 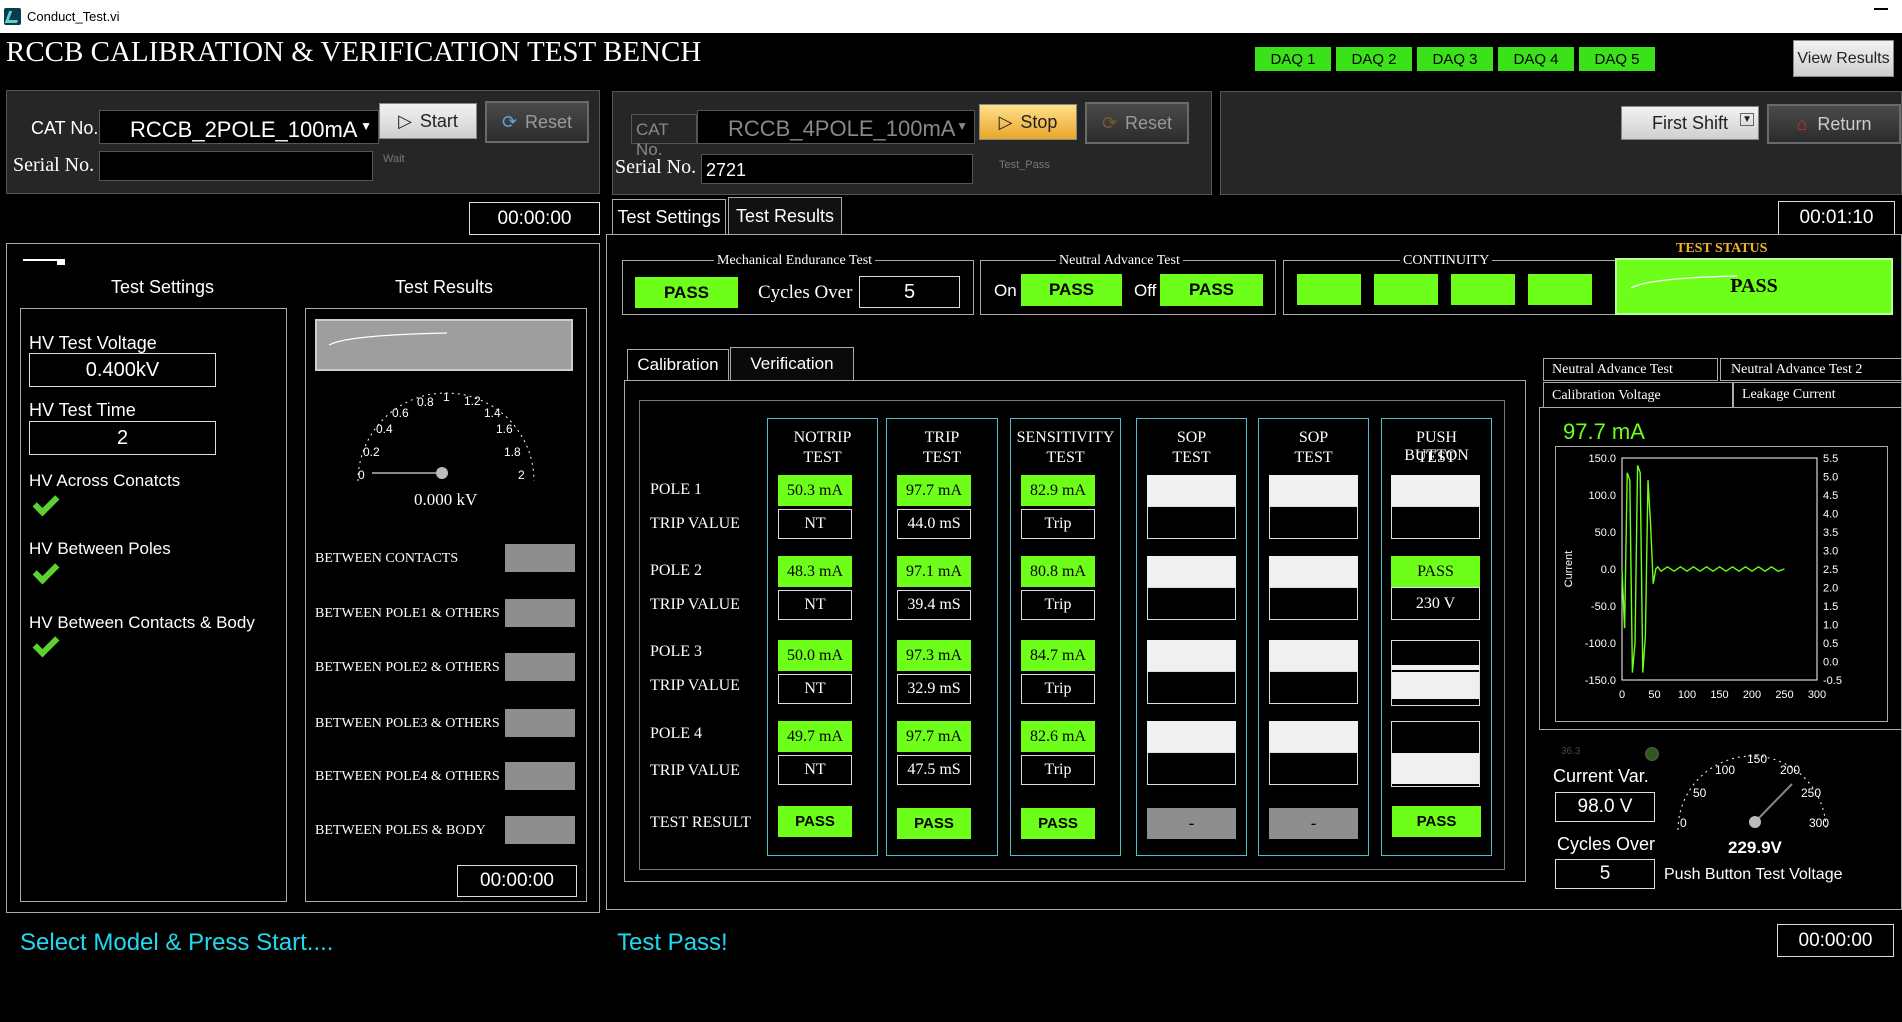 What do you see at coordinates (1830, 459) in the screenshot?
I see `y2-tick-label: 5.5` at bounding box center [1830, 459].